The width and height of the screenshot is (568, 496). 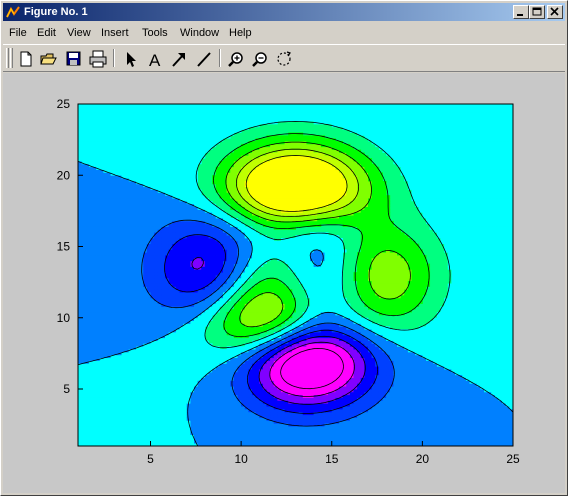 What do you see at coordinates (79, 33) in the screenshot?
I see `menu-view: View` at bounding box center [79, 33].